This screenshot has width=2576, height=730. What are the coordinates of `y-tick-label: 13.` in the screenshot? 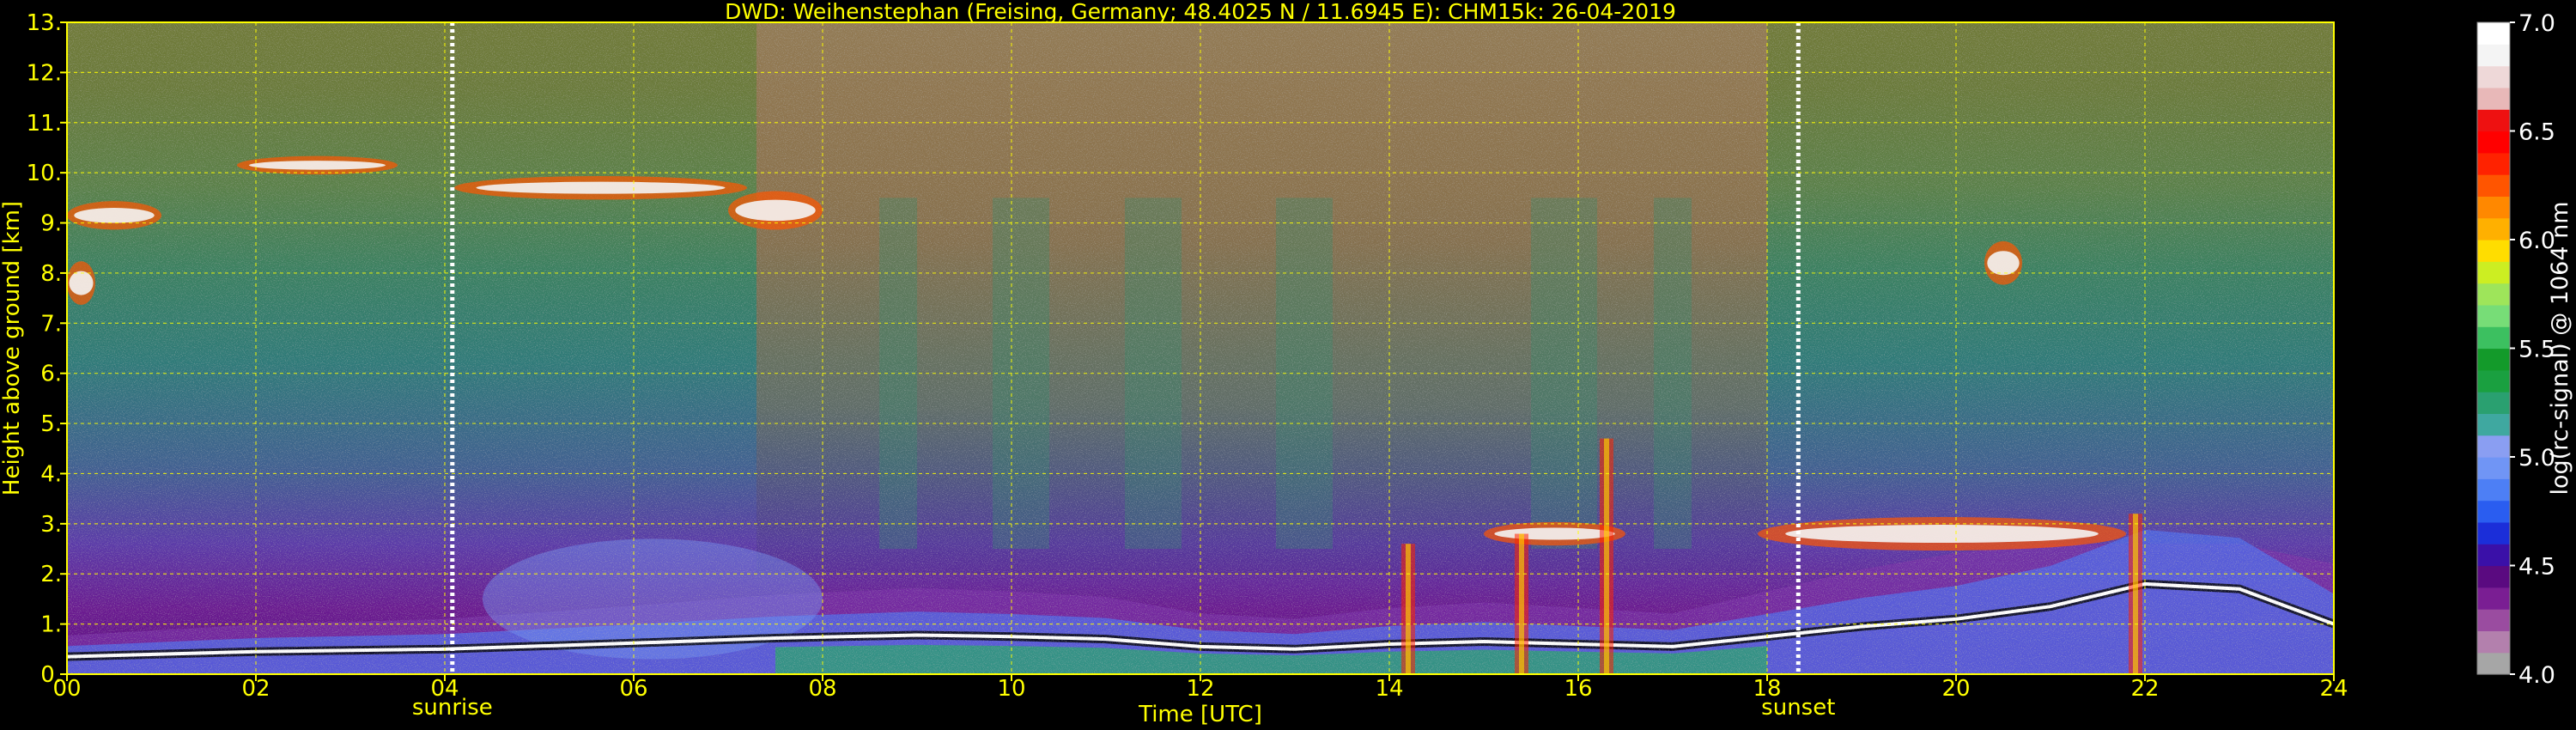 It's located at (44, 23).